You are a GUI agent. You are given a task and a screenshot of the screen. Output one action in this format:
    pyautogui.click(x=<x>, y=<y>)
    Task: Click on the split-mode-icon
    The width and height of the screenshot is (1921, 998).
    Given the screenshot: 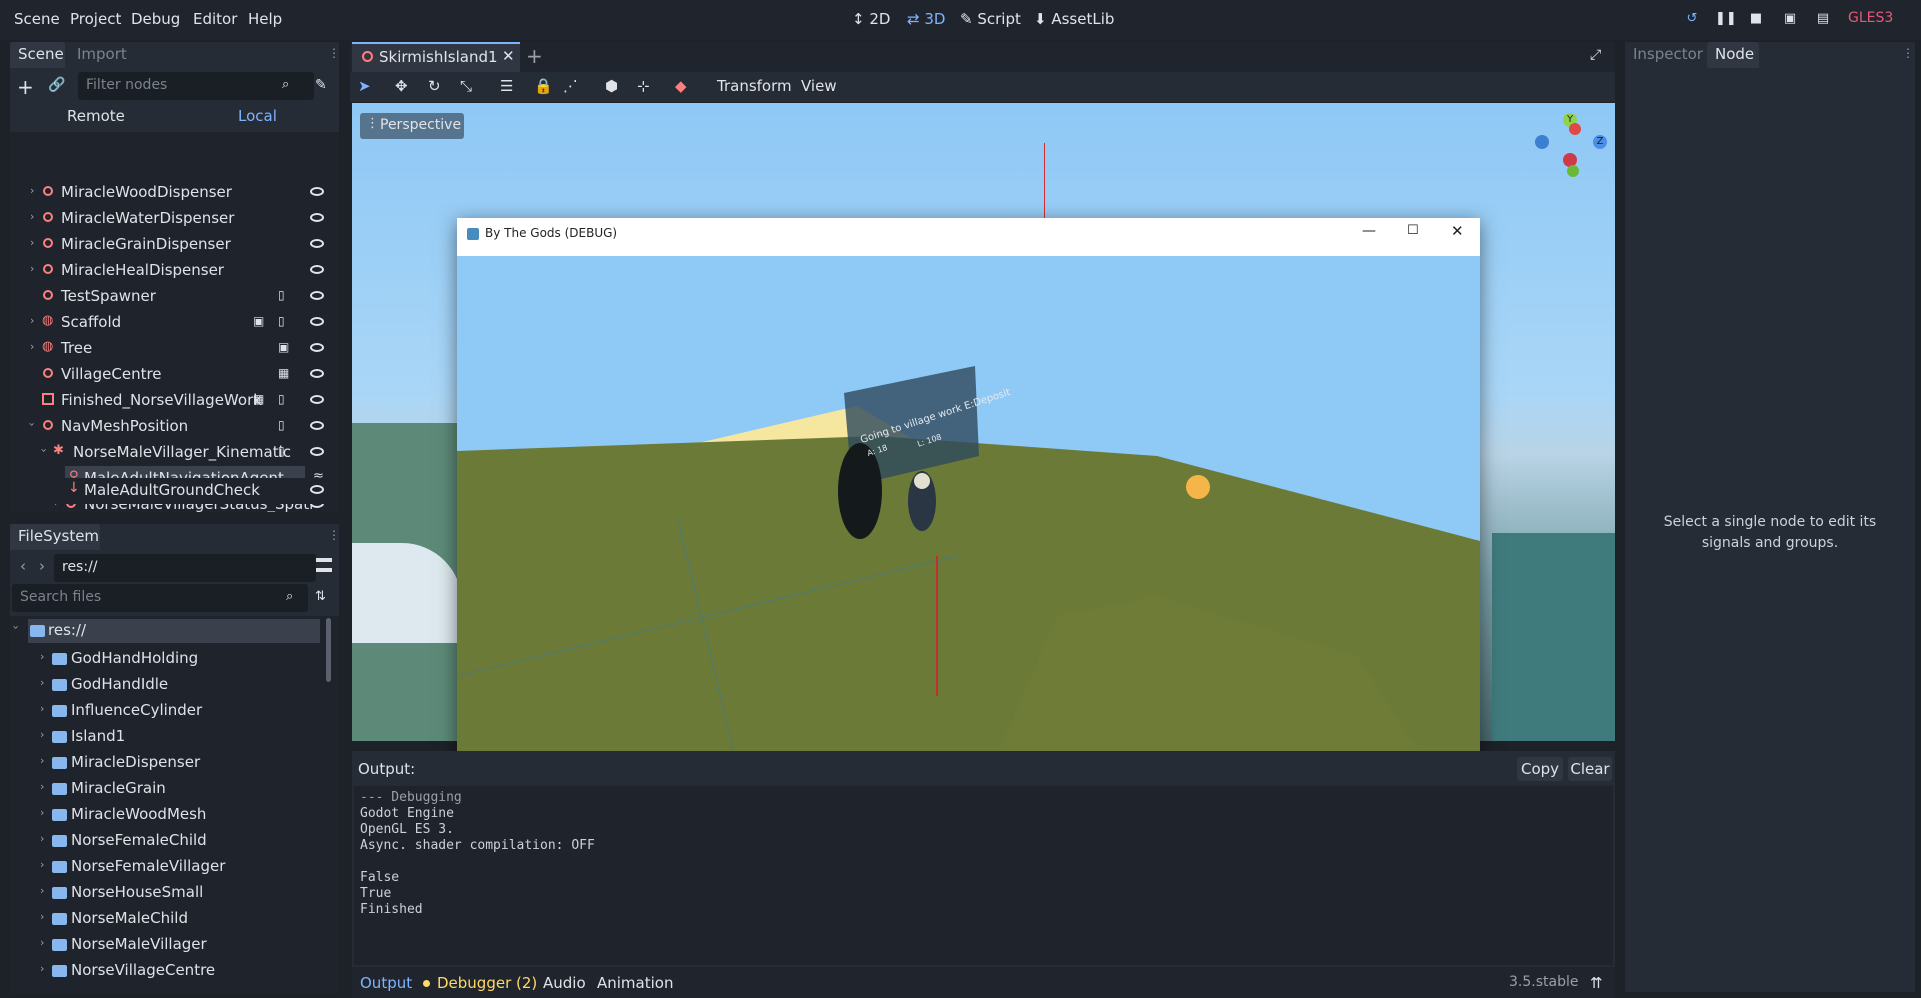 What is the action you would take?
    pyautogui.click(x=324, y=565)
    